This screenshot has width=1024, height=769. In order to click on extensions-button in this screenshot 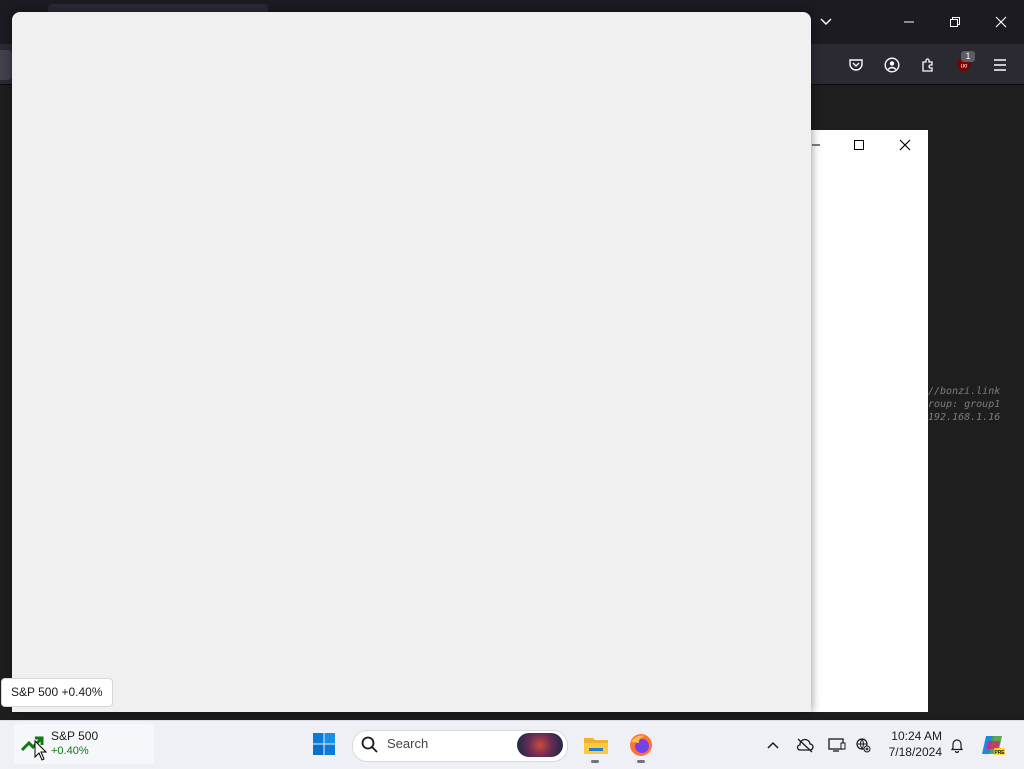, I will do `click(928, 65)`.